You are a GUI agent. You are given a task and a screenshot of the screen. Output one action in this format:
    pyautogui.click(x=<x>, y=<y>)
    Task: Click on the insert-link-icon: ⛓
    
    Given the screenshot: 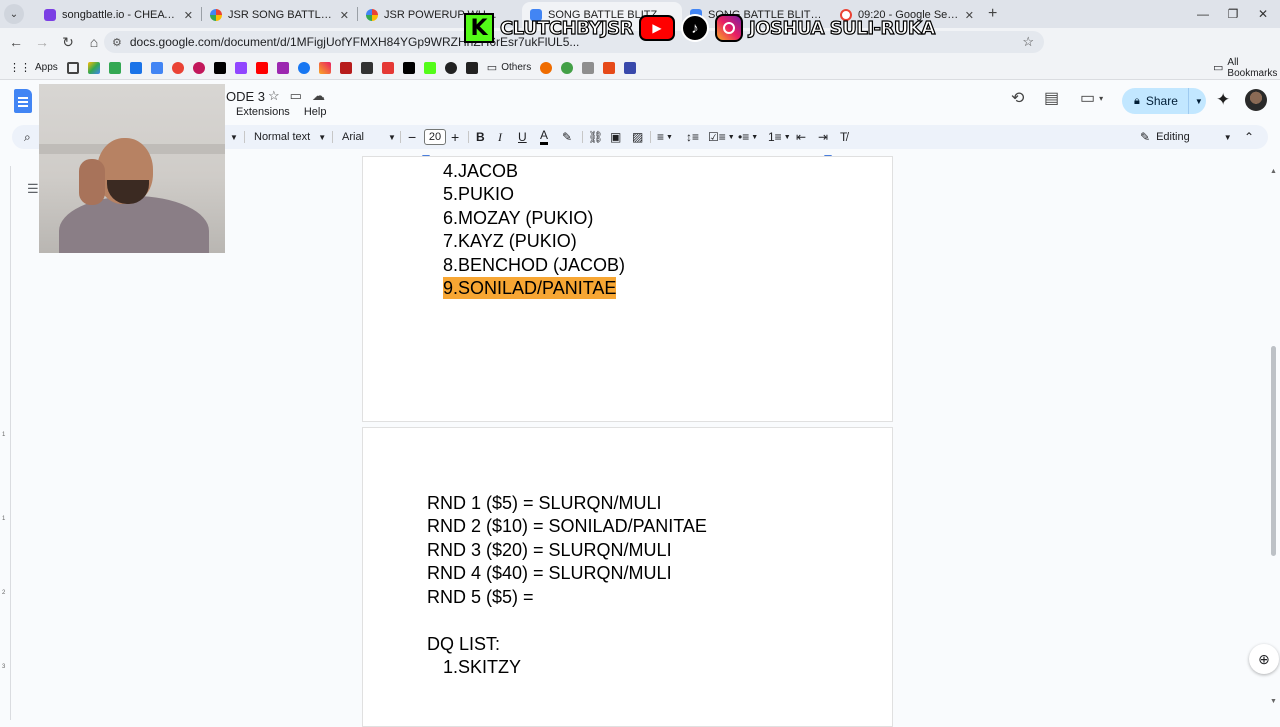 What is the action you would take?
    pyautogui.click(x=595, y=137)
    